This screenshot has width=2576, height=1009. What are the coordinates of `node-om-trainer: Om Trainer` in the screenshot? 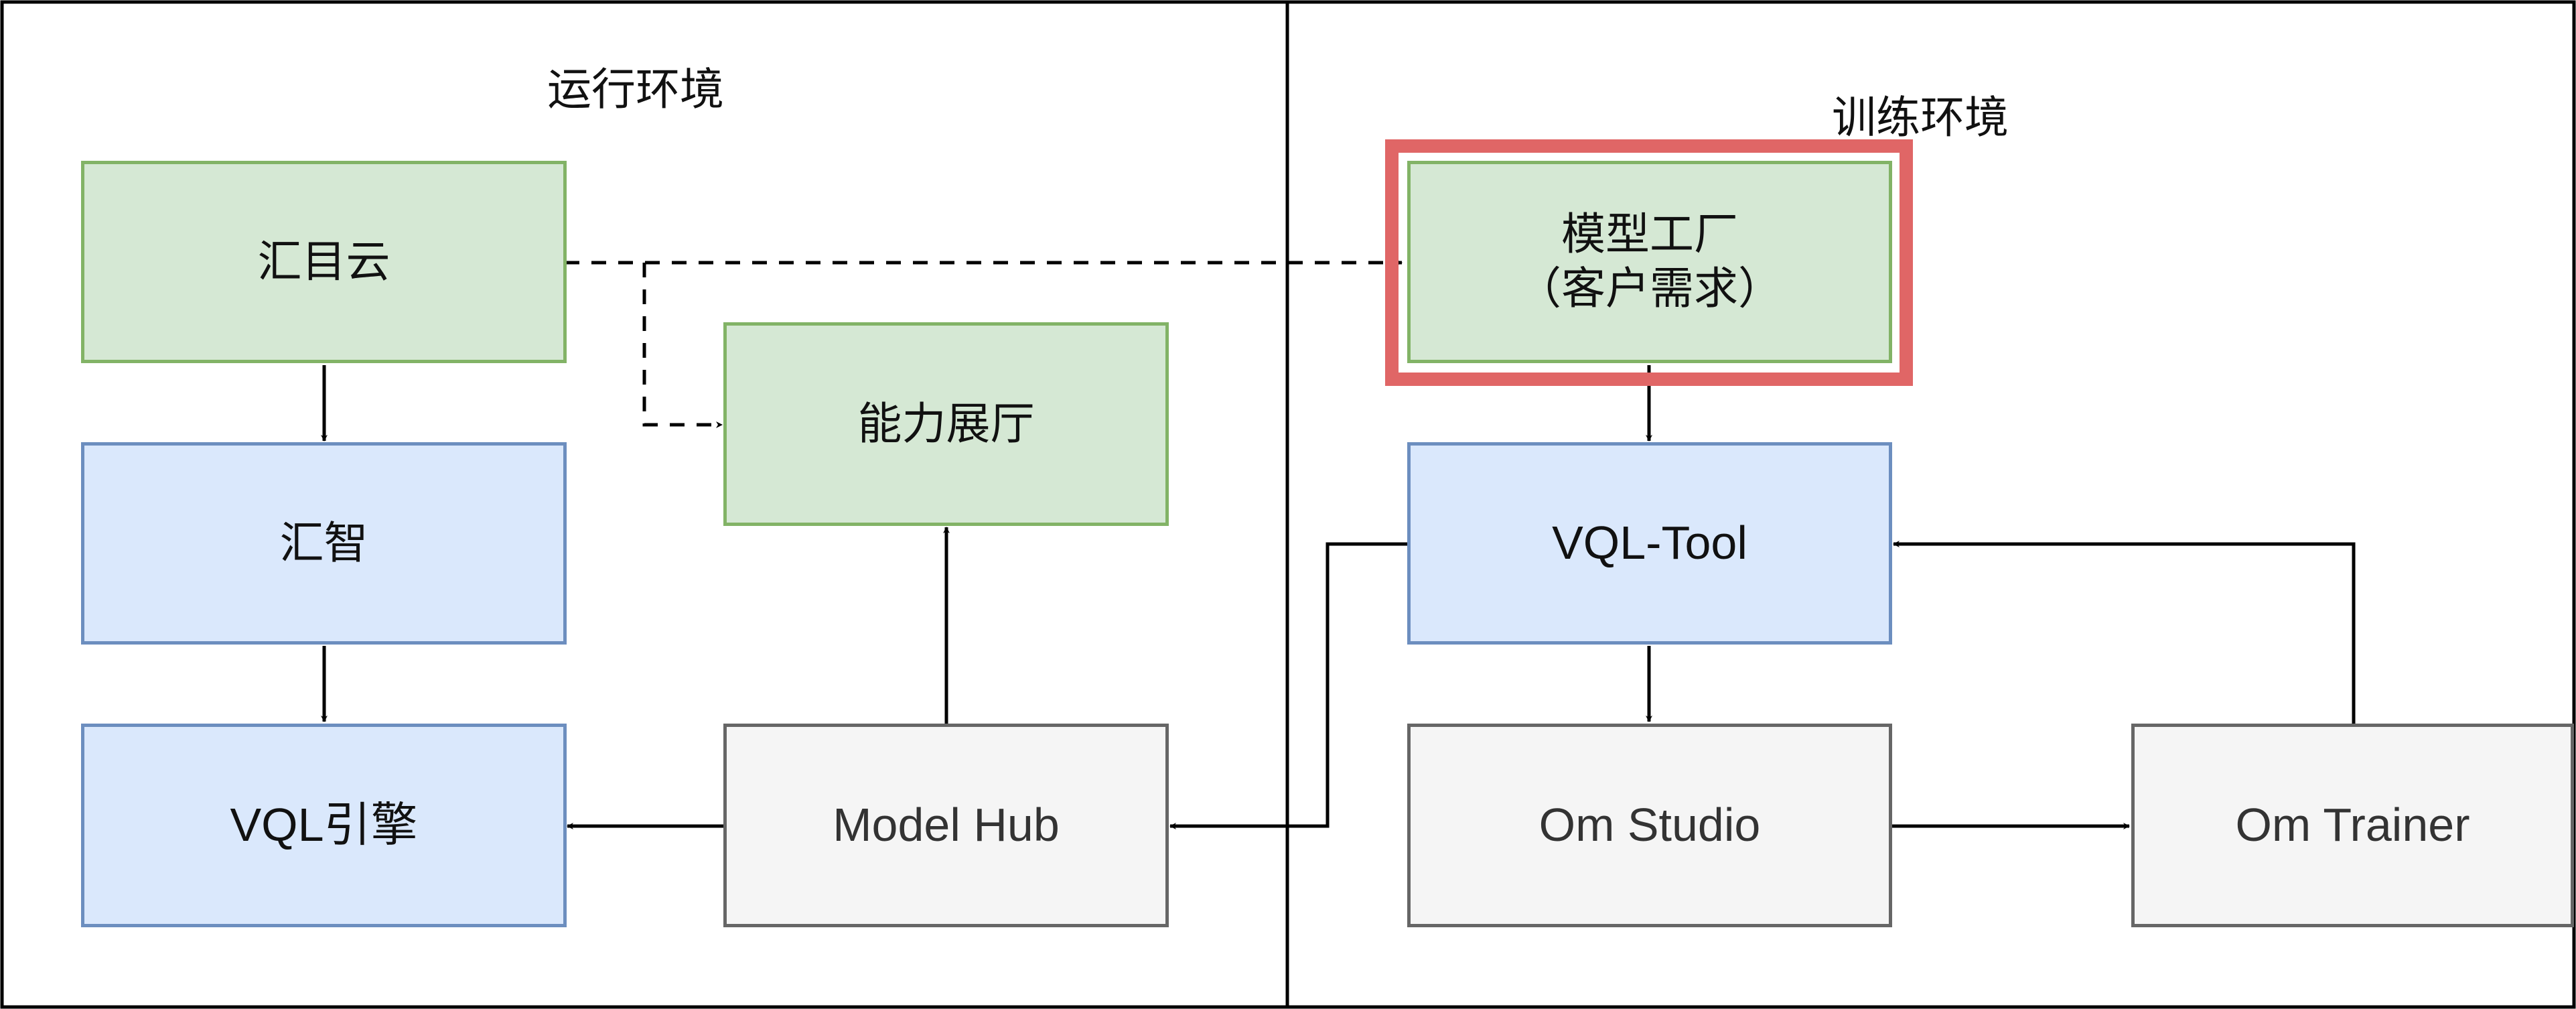 It's located at (2352, 825).